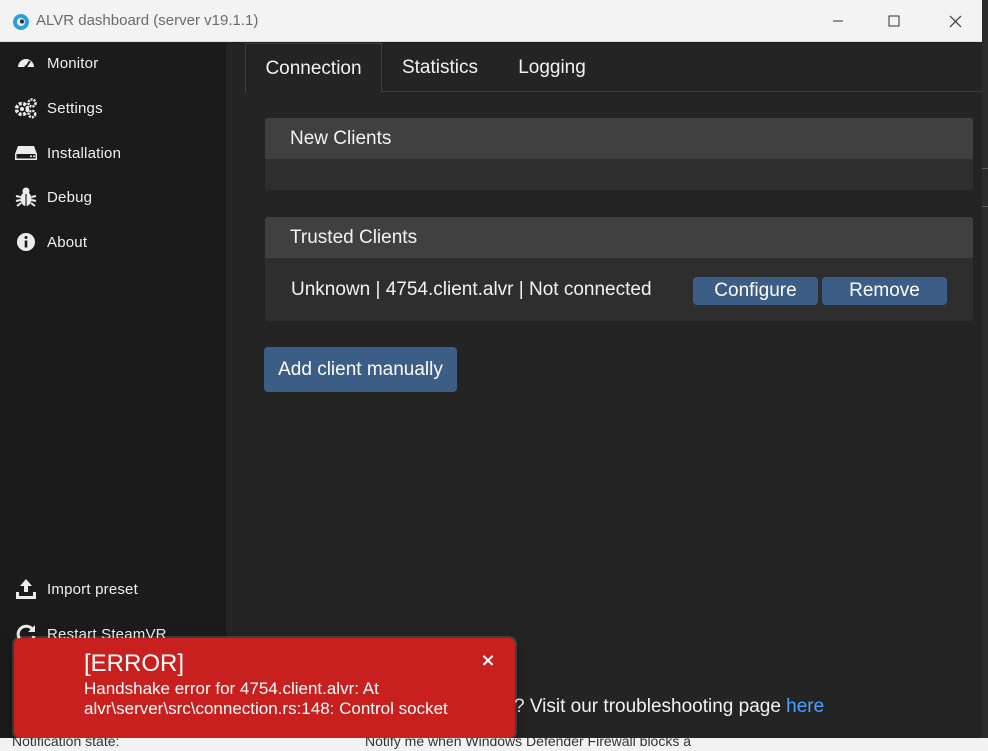 The height and width of the screenshot is (751, 988). I want to click on tab-connection: Connection, so click(313, 68).